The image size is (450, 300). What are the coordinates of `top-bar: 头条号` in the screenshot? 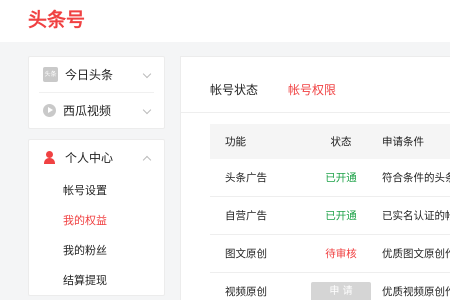 It's located at (225, 21).